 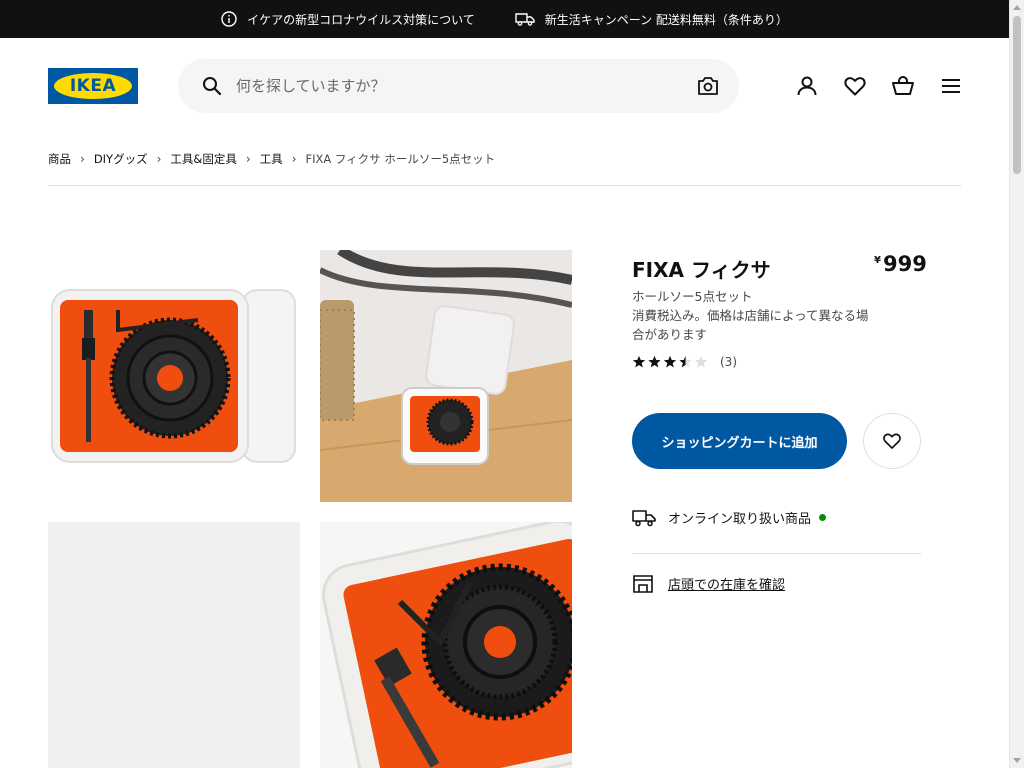 What do you see at coordinates (1017, 95) in the screenshot?
I see `scrollbar-thumb` at bounding box center [1017, 95].